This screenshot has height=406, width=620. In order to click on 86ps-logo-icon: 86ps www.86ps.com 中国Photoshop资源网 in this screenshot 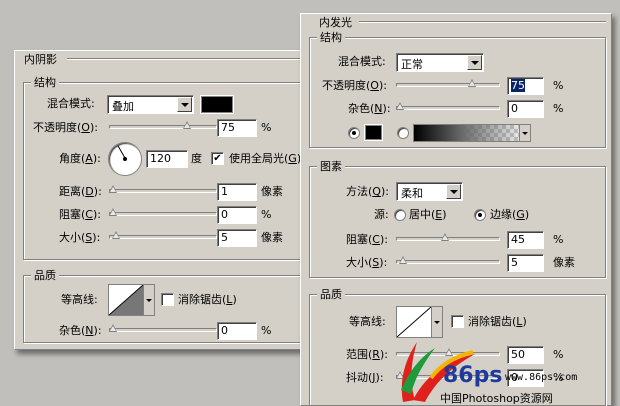, I will do `click(489, 373)`.